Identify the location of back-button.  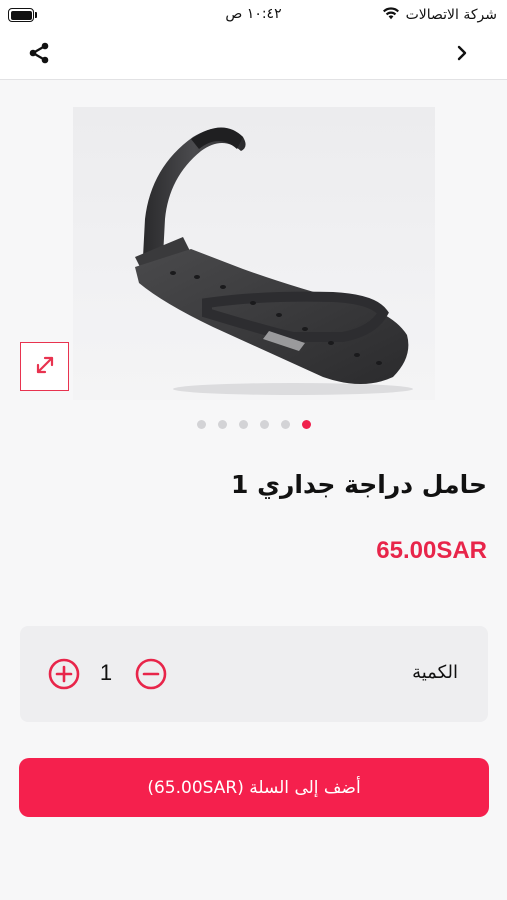
(462, 55).